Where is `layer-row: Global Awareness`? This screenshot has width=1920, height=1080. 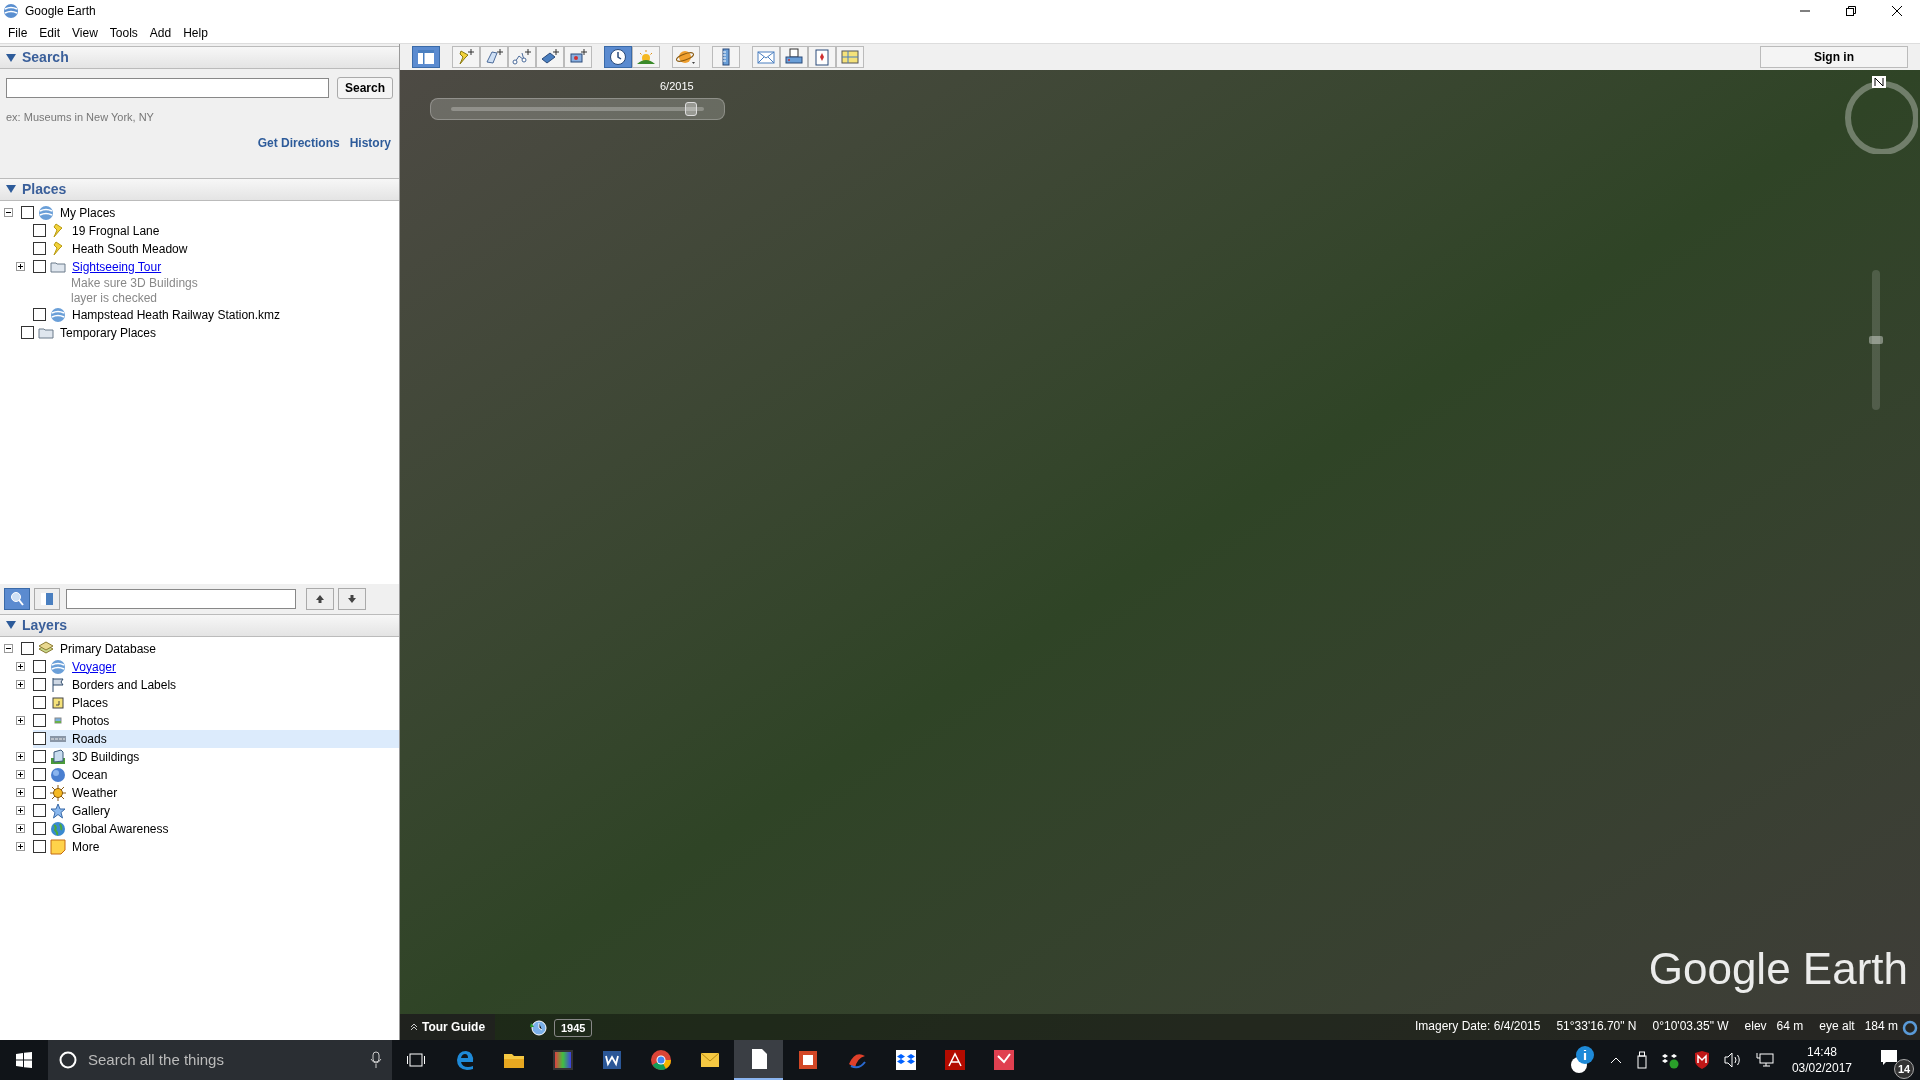 layer-row: Global Awareness is located at coordinates (105, 828).